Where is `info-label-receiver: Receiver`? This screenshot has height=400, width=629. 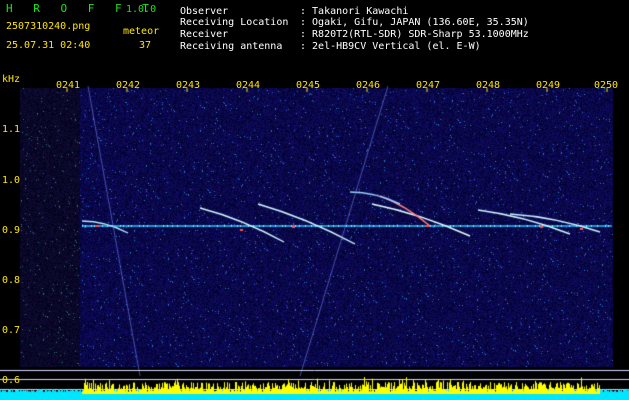
info-label-receiver: Receiver is located at coordinates (204, 34).